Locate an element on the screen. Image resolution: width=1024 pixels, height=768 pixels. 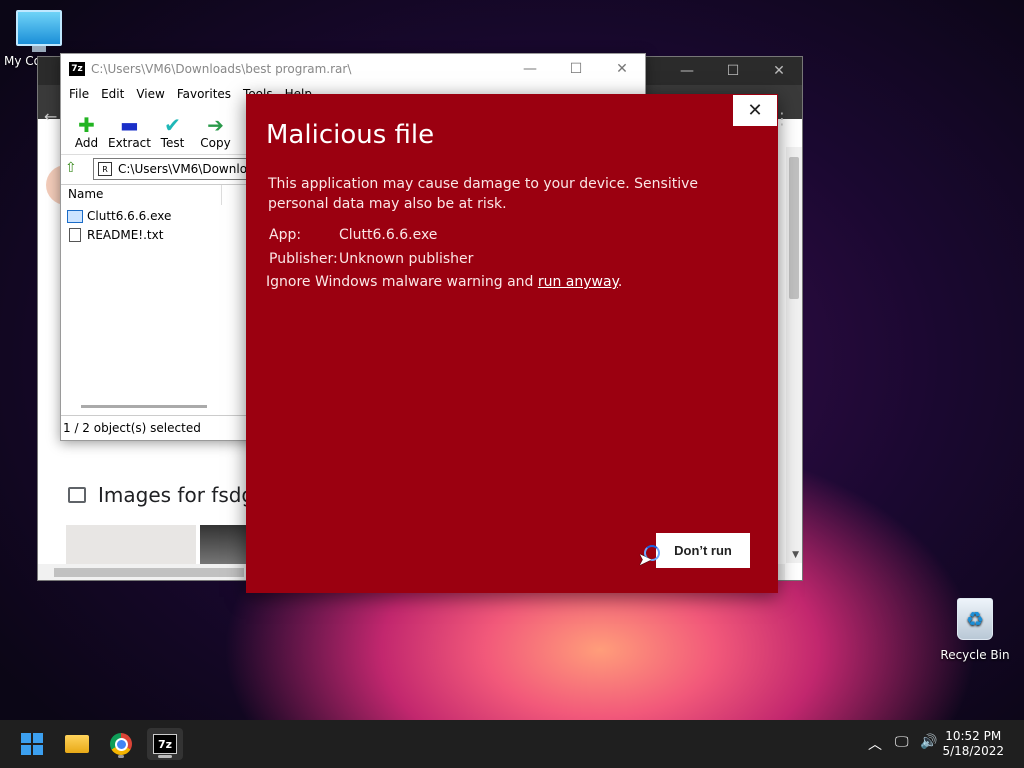
taskbar-file-explorer is located at coordinates (77, 744).